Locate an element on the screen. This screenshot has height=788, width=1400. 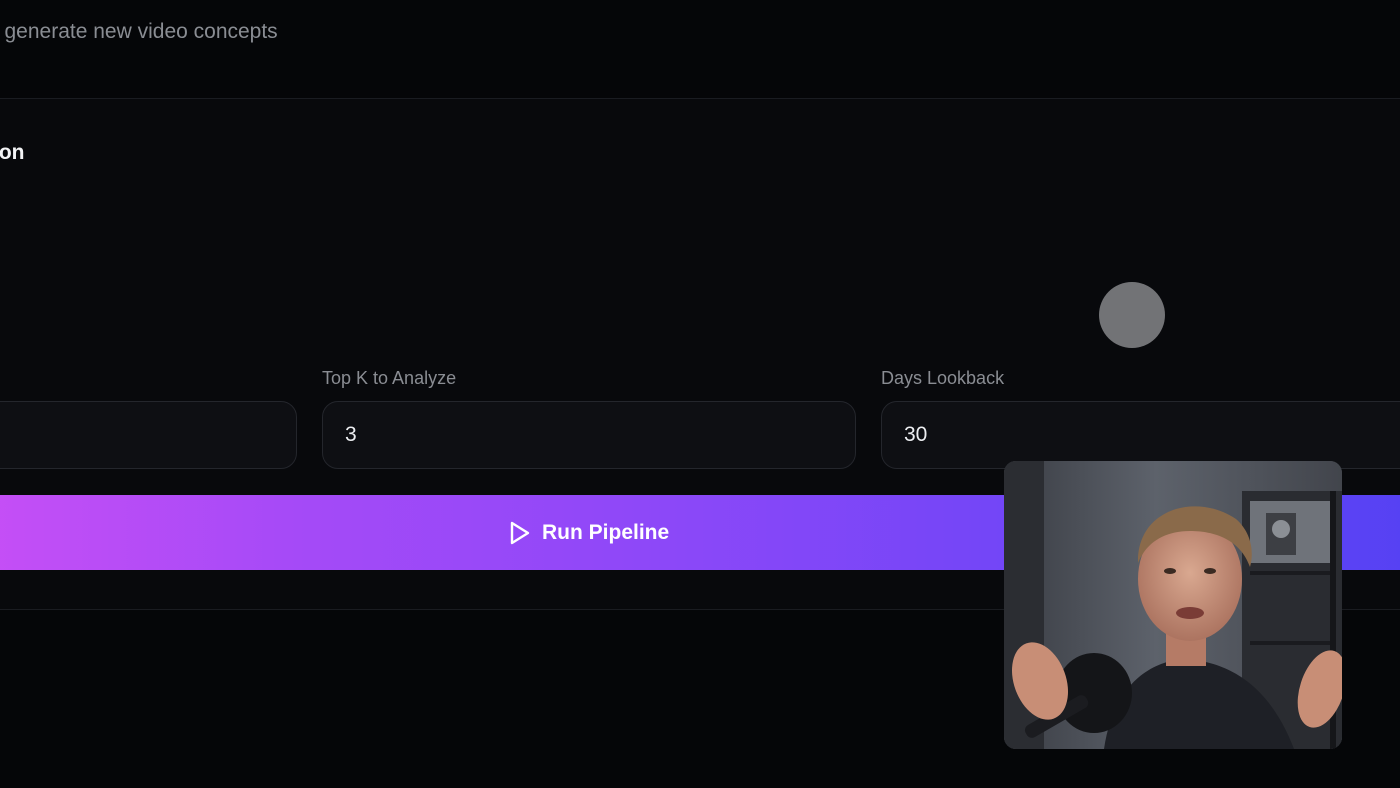
top-k-label: Top K to Analyze is located at coordinates (389, 378).